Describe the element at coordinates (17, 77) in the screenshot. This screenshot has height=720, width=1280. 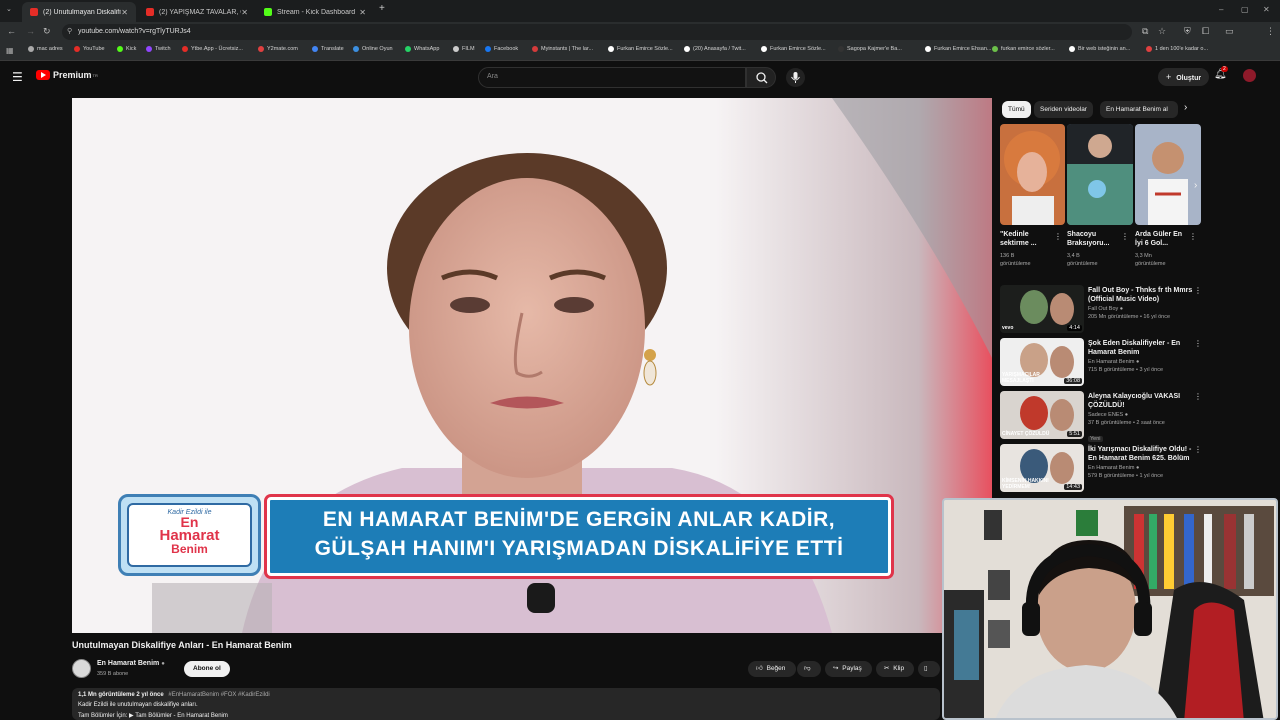
I see `hamburger-menu-icon: ☰` at that location.